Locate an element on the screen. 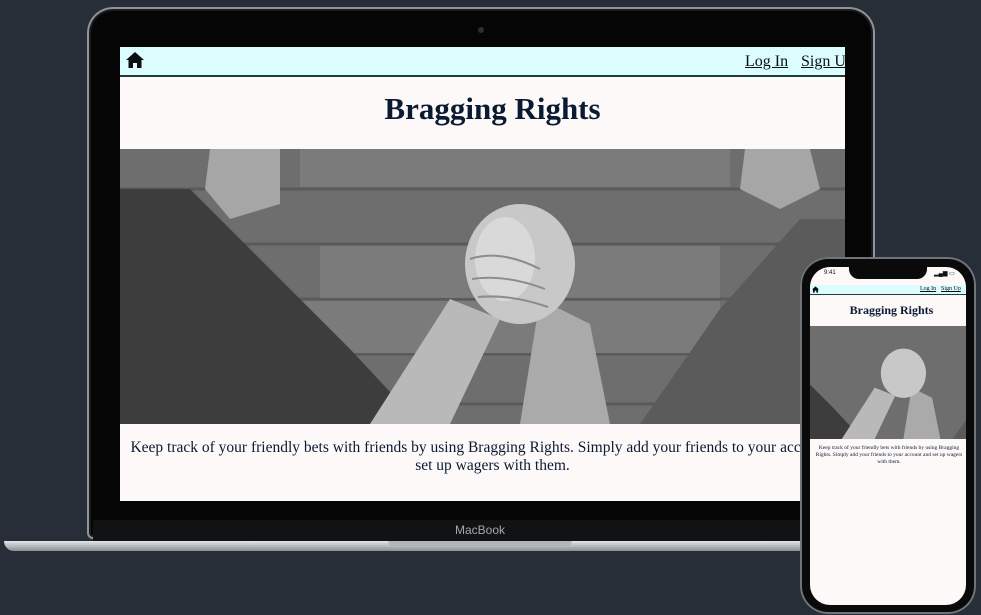  laptop-camera is located at coordinates (481, 30).